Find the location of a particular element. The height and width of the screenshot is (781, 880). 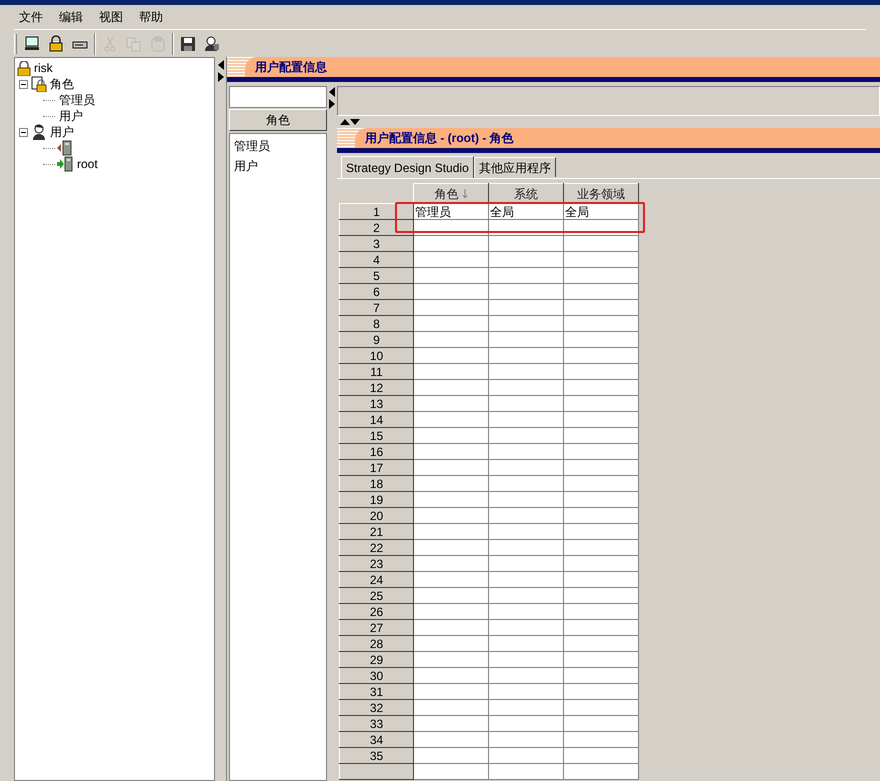

row-header: 31 is located at coordinates (377, 692).